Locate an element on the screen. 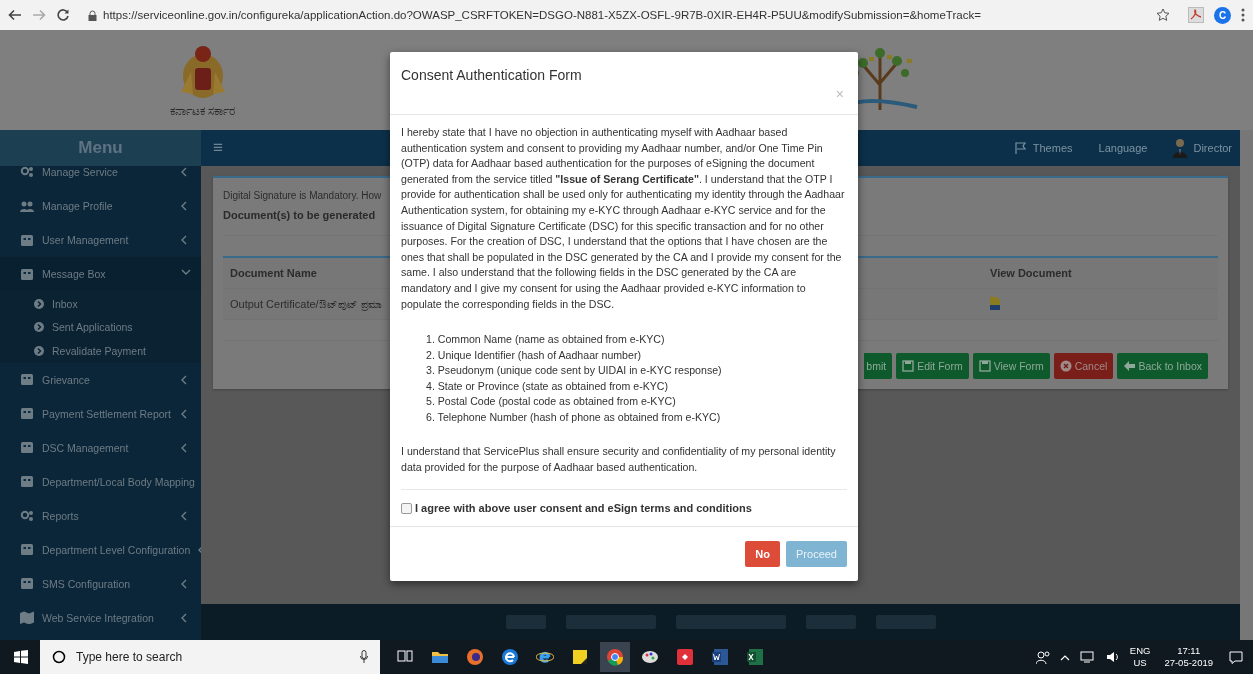 The width and height of the screenshot is (1253, 674). speaker-icon is located at coordinates (1112, 657).